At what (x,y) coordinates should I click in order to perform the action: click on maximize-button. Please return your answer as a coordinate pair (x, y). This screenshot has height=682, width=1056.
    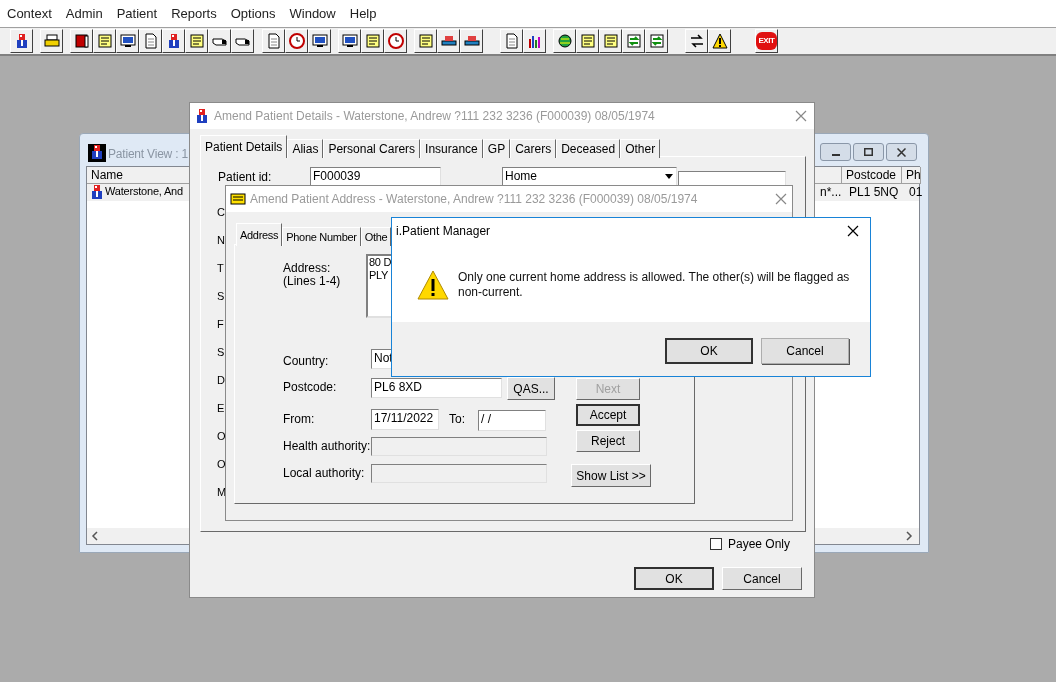
    Looking at the image, I should click on (868, 152).